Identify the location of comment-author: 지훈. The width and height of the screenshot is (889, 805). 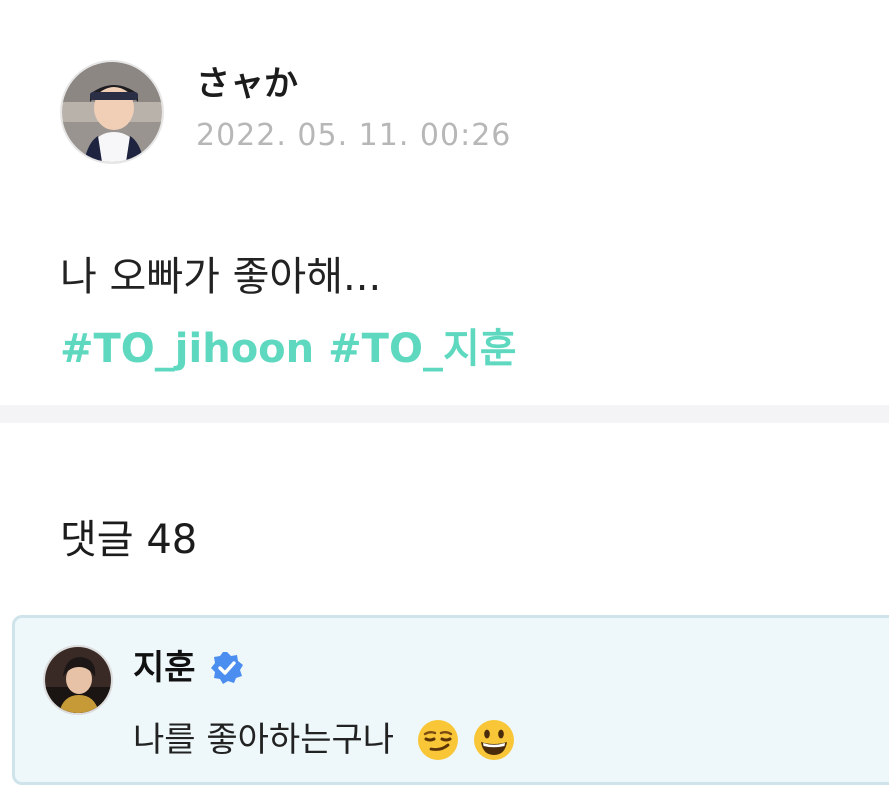
(188, 668).